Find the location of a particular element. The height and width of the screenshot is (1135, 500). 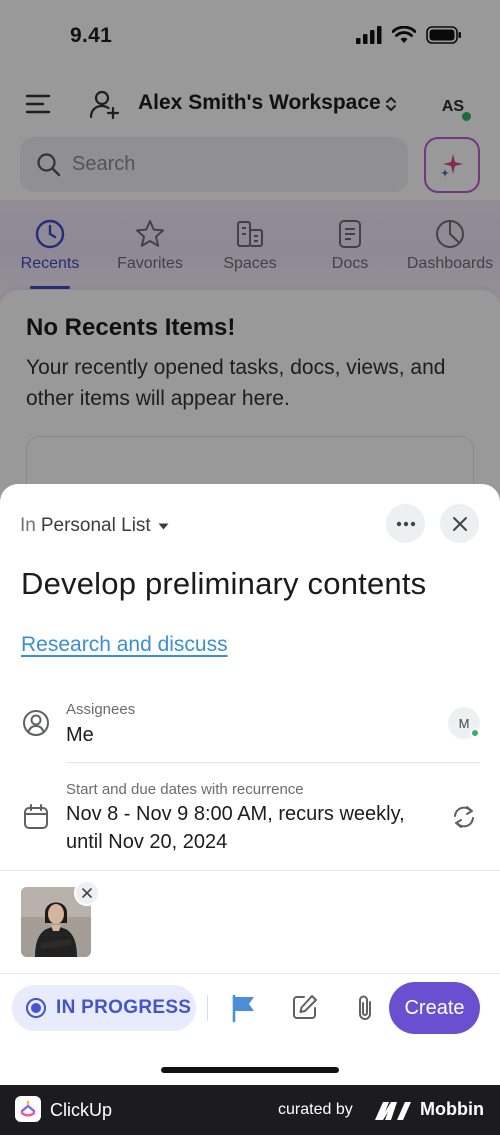

status-dot-icon is located at coordinates (36, 1008).